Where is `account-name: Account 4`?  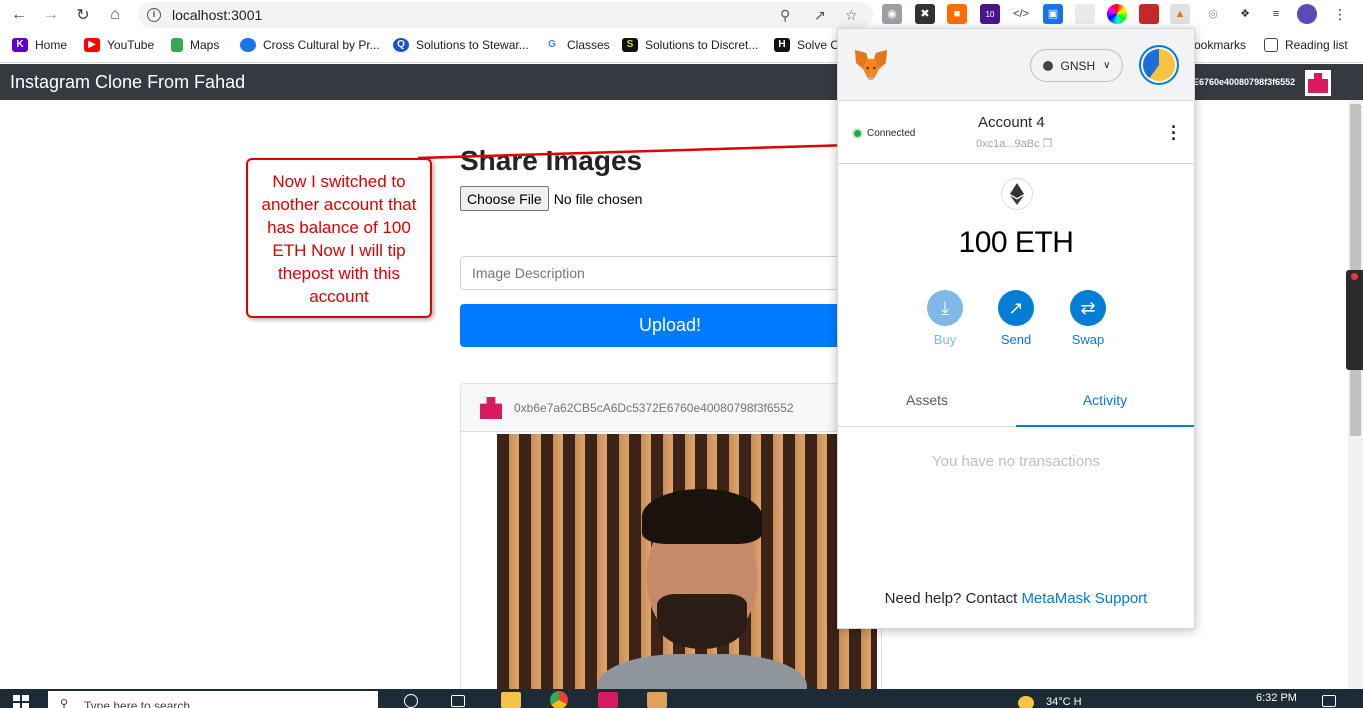 account-name: Account 4 is located at coordinates (1011, 122).